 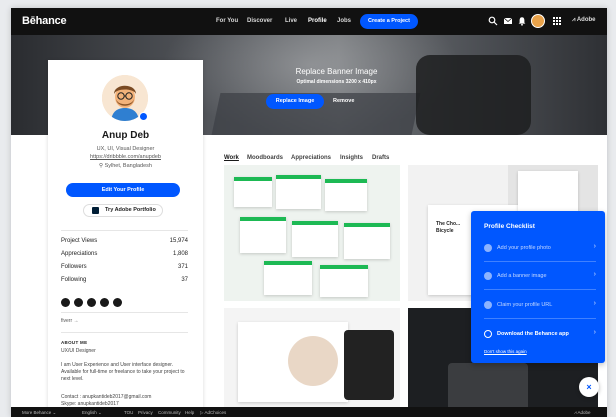 I want to click on github-icon, so click(x=91, y=302).